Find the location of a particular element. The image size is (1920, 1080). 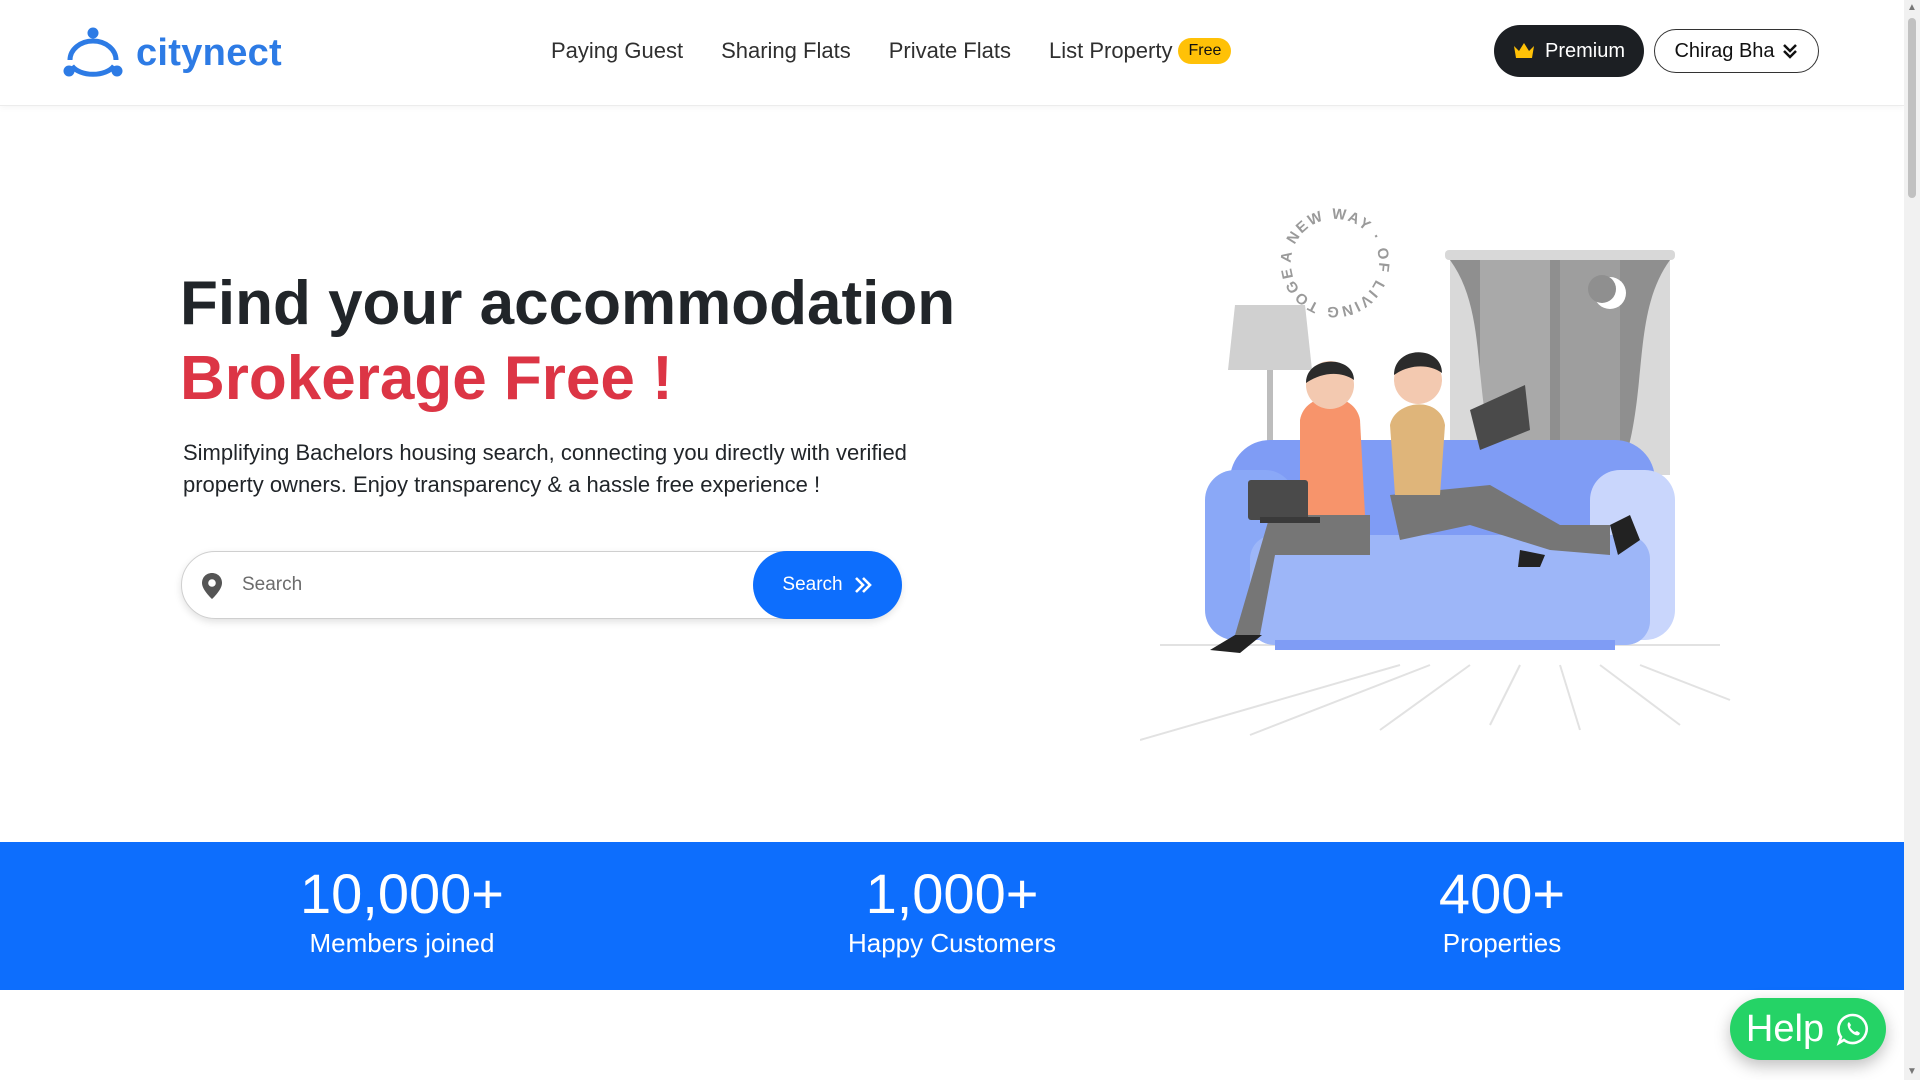

chevron-double-right-icon is located at coordinates (863, 585).